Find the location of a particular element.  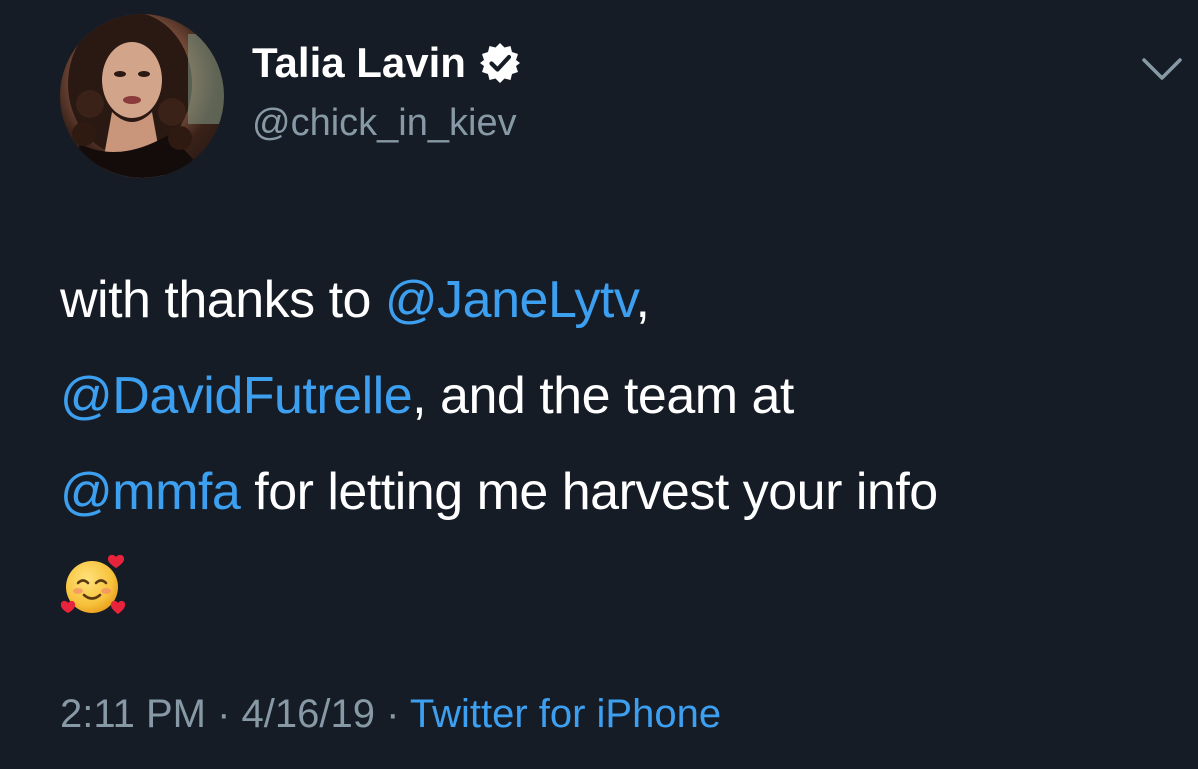

mention-link-mmfa: @mmfa is located at coordinates (150, 492).